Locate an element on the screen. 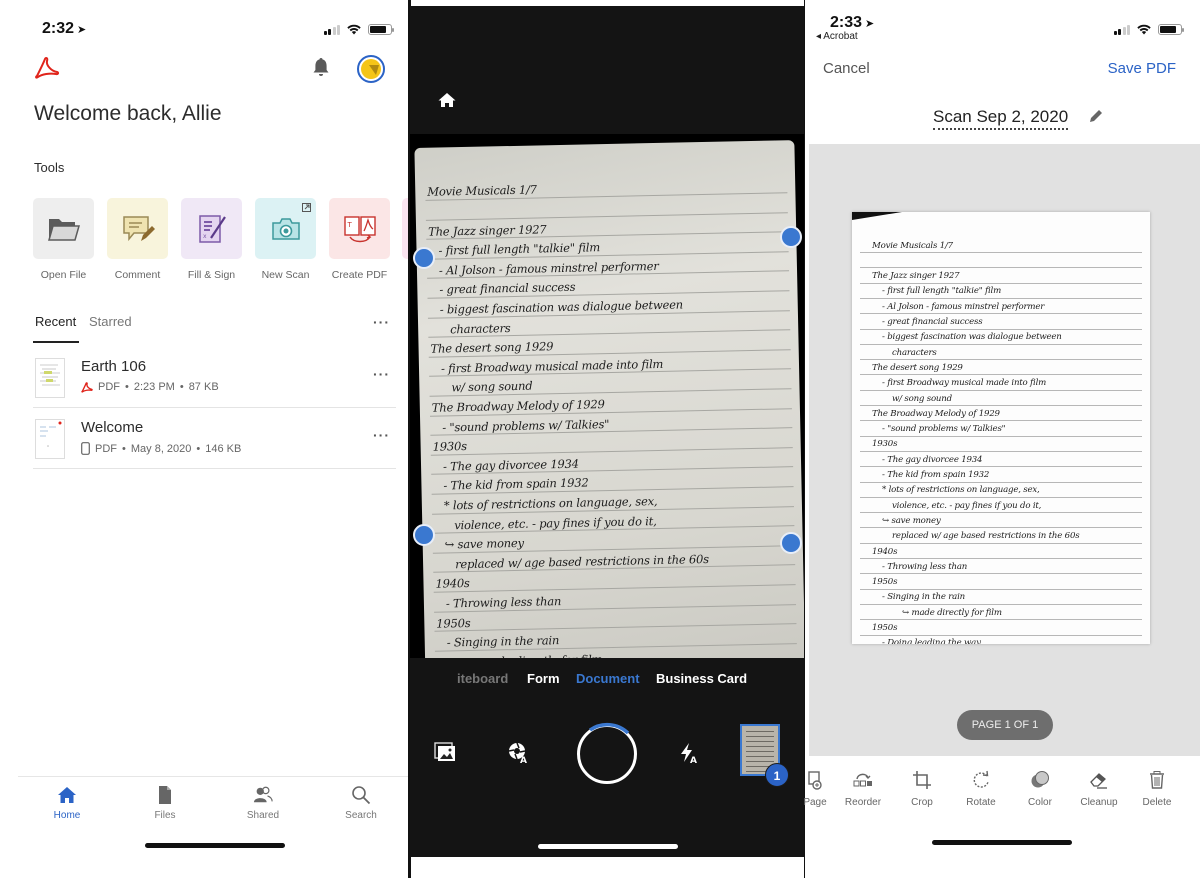  handwritten-line: - great financial success is located at coordinates (932, 322).